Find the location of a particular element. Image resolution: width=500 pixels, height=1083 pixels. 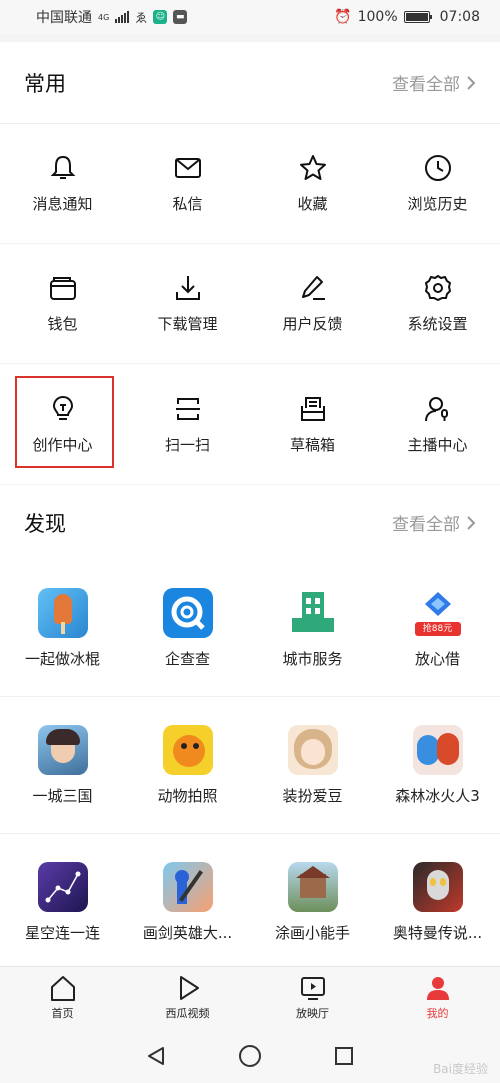

download-icon is located at coordinates (187, 288).